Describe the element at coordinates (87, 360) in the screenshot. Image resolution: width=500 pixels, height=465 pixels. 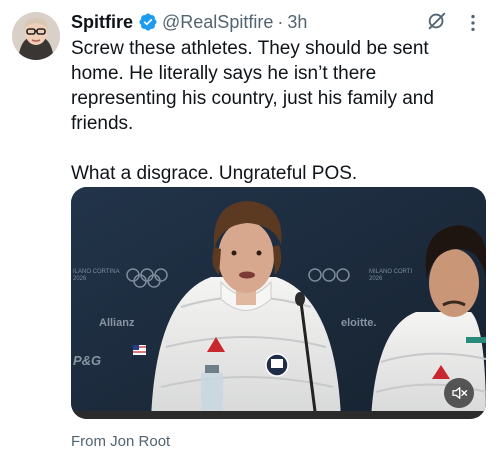
I see `sponsor-pg: P&G` at that location.